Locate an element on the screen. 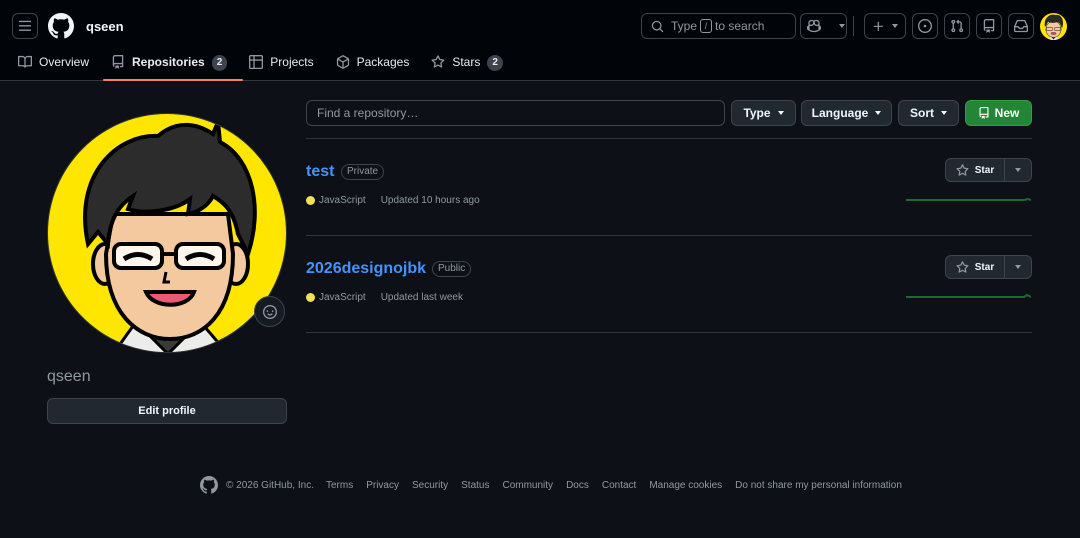  repo-updated: Updated last week is located at coordinates (421, 297).